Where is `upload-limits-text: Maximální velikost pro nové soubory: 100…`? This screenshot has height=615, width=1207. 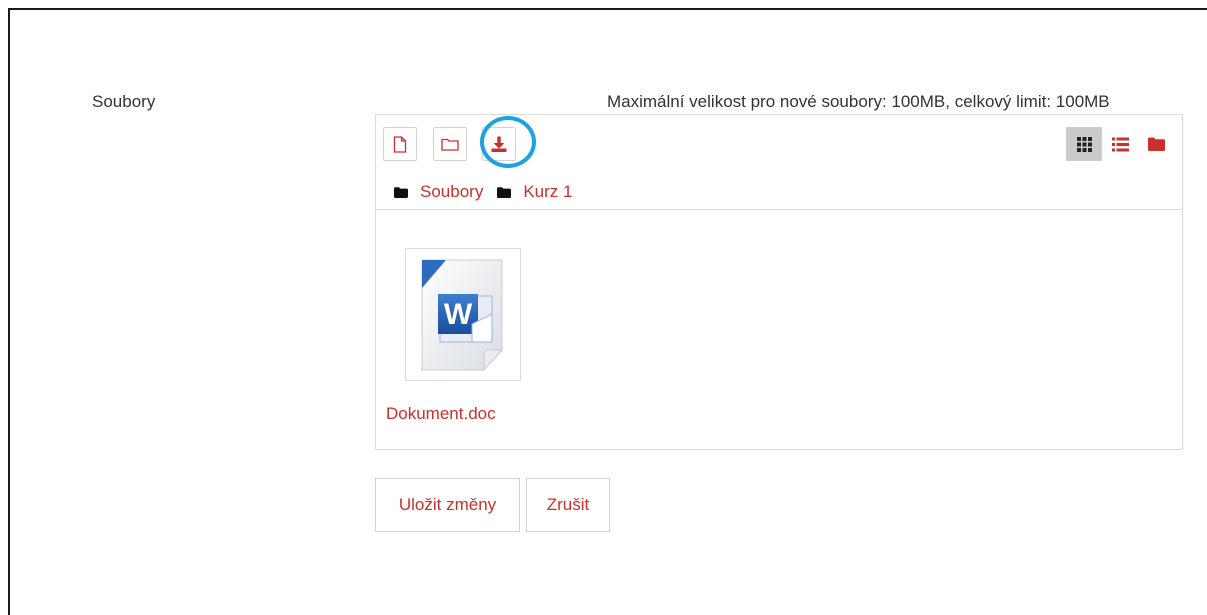
upload-limits-text: Maximální velikost pro nové soubory: 100… is located at coordinates (858, 101).